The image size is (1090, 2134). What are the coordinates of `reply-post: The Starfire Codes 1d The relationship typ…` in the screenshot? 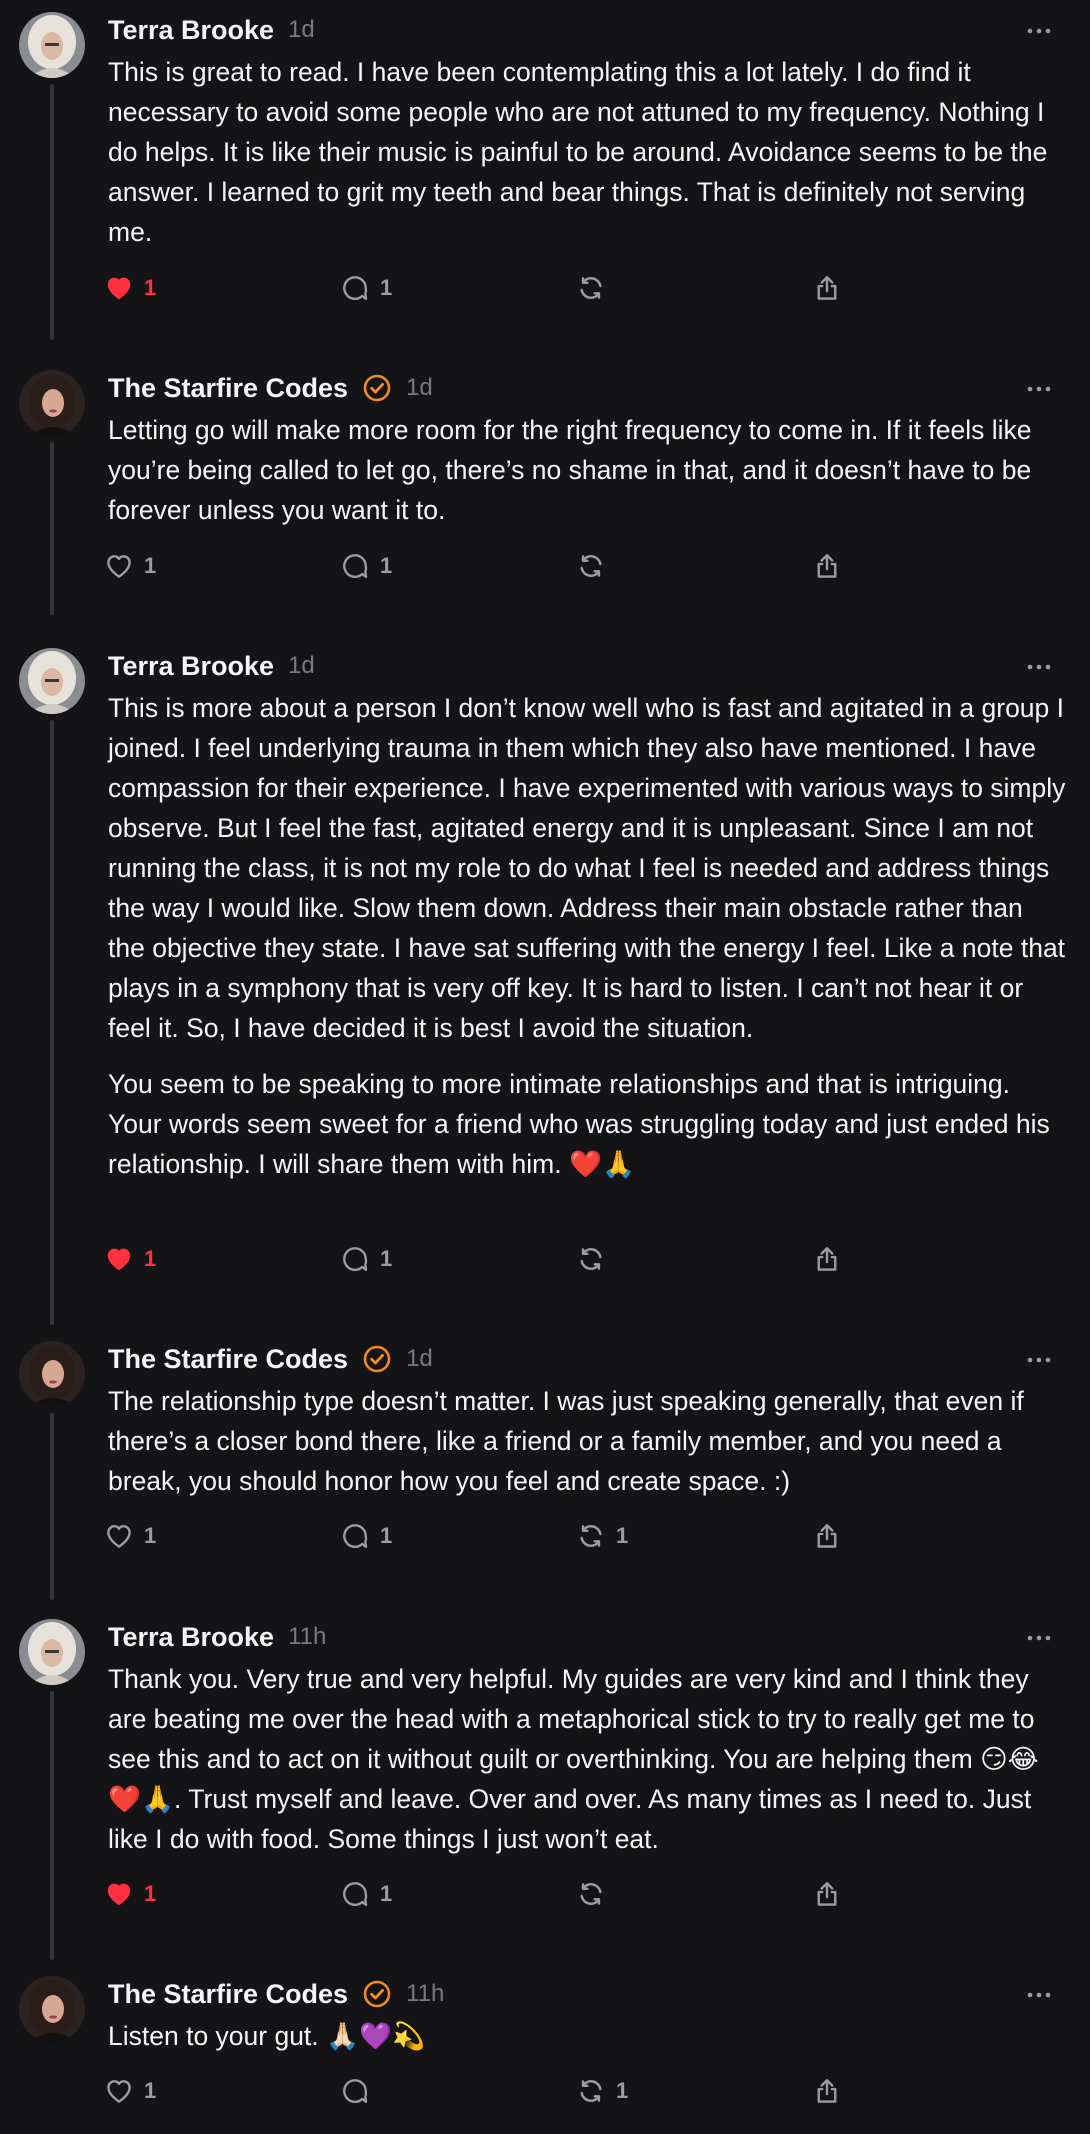 It's located at (545, 1464).